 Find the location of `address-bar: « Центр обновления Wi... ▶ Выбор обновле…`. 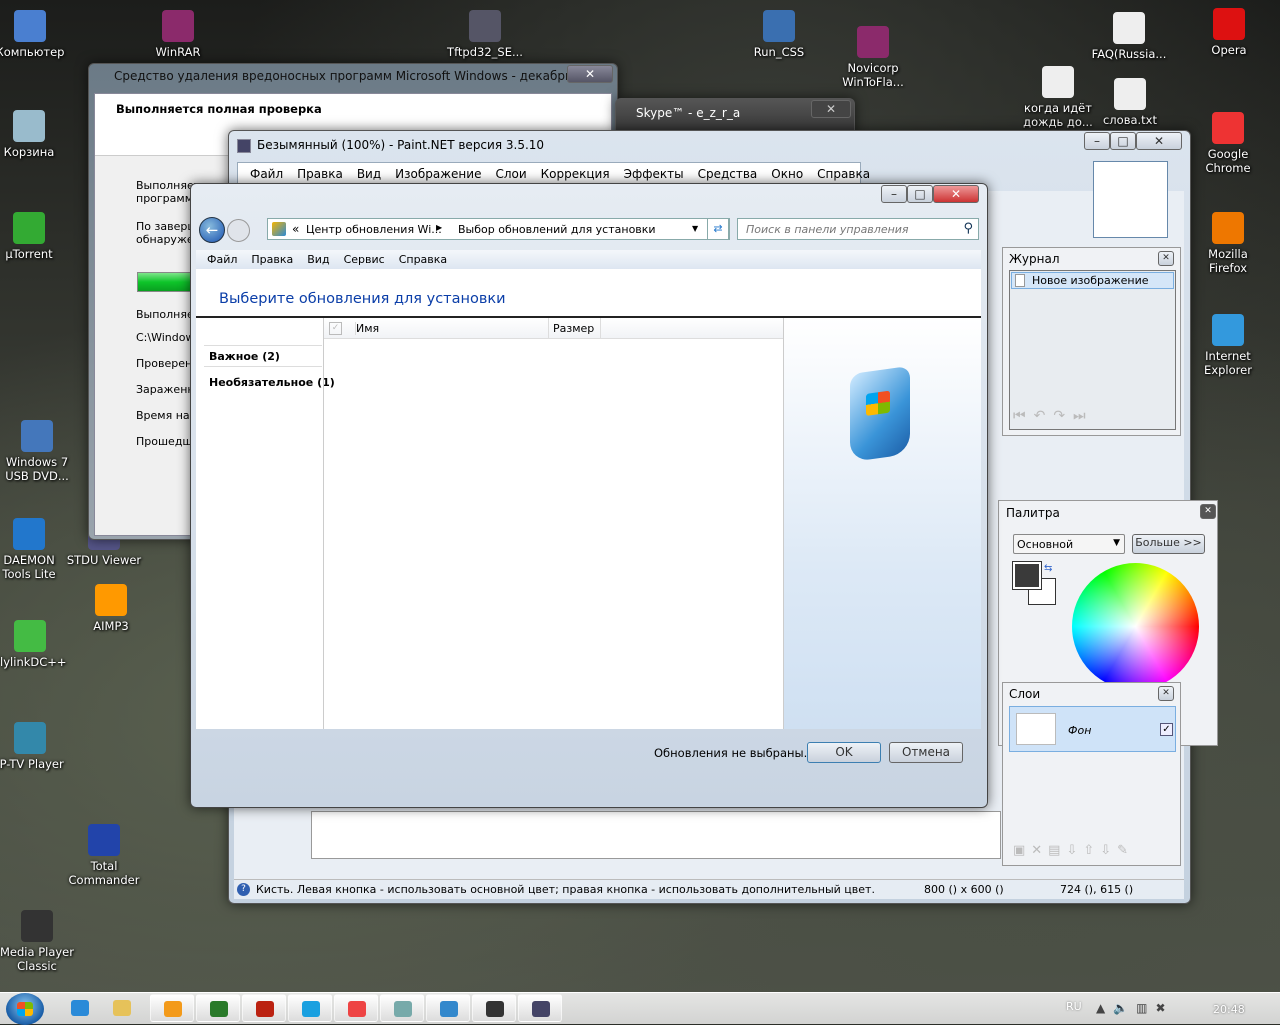

address-bar: « Центр обновления Wi... ▶ Выбор обновле… is located at coordinates (498, 229).